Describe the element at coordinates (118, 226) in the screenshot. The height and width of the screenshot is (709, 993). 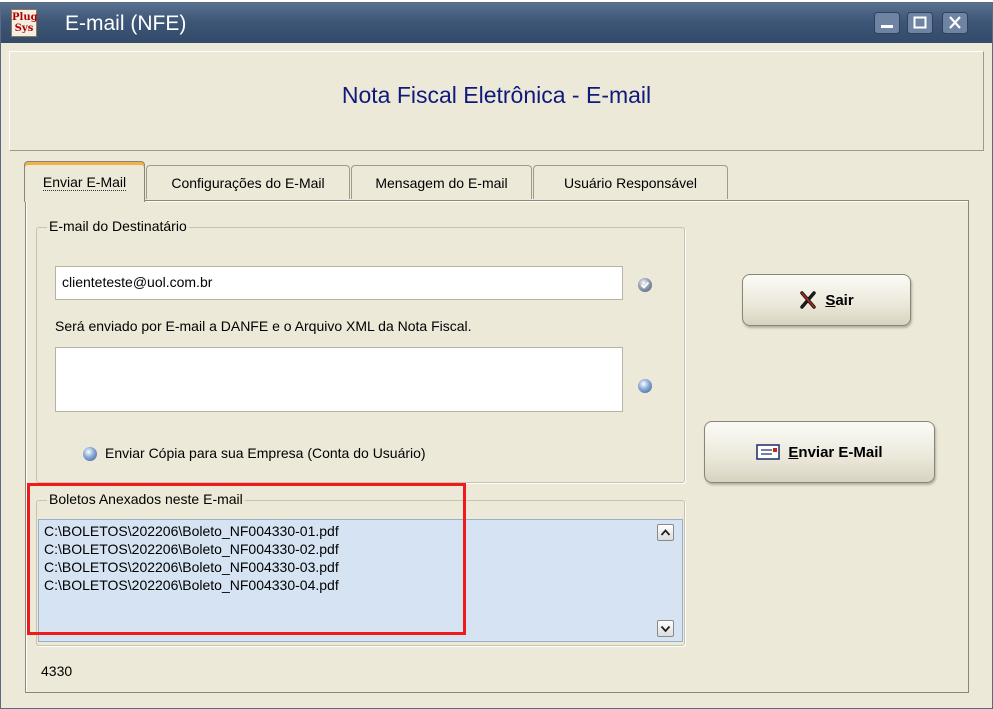
I see `recipient-group-label: E-mail do Destinatário` at that location.